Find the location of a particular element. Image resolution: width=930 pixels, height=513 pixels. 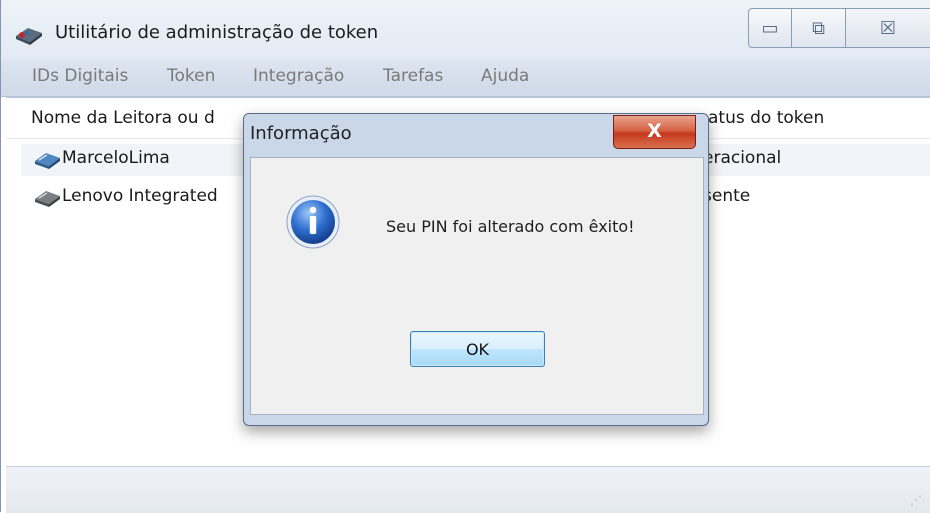

menu-ids-digitais: IDs Digitais is located at coordinates (80, 76).